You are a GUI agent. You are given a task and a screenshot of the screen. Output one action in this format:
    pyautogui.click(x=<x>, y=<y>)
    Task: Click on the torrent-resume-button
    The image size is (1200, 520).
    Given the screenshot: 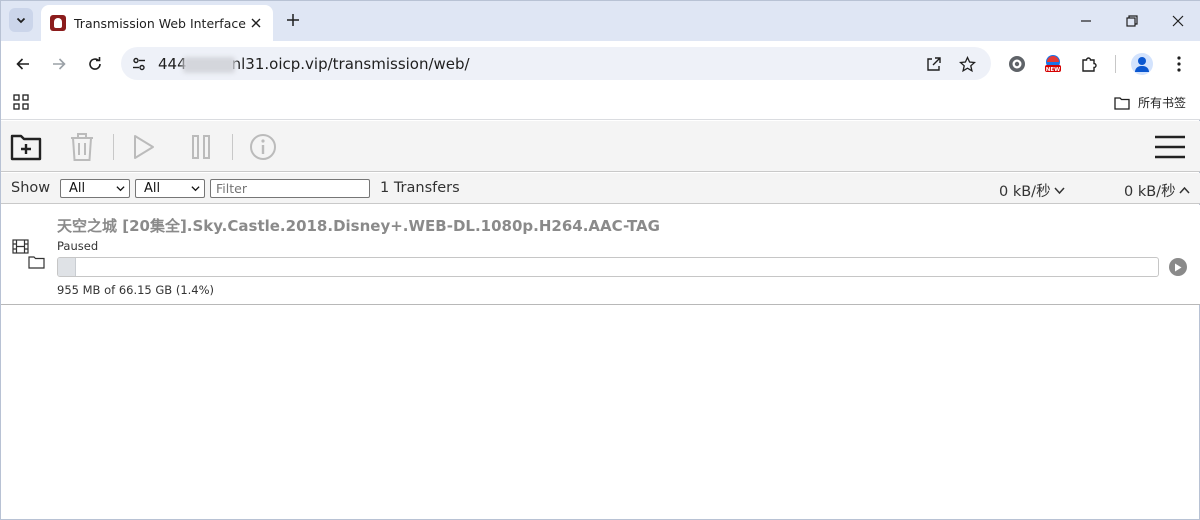 What is the action you would take?
    pyautogui.click(x=1178, y=267)
    